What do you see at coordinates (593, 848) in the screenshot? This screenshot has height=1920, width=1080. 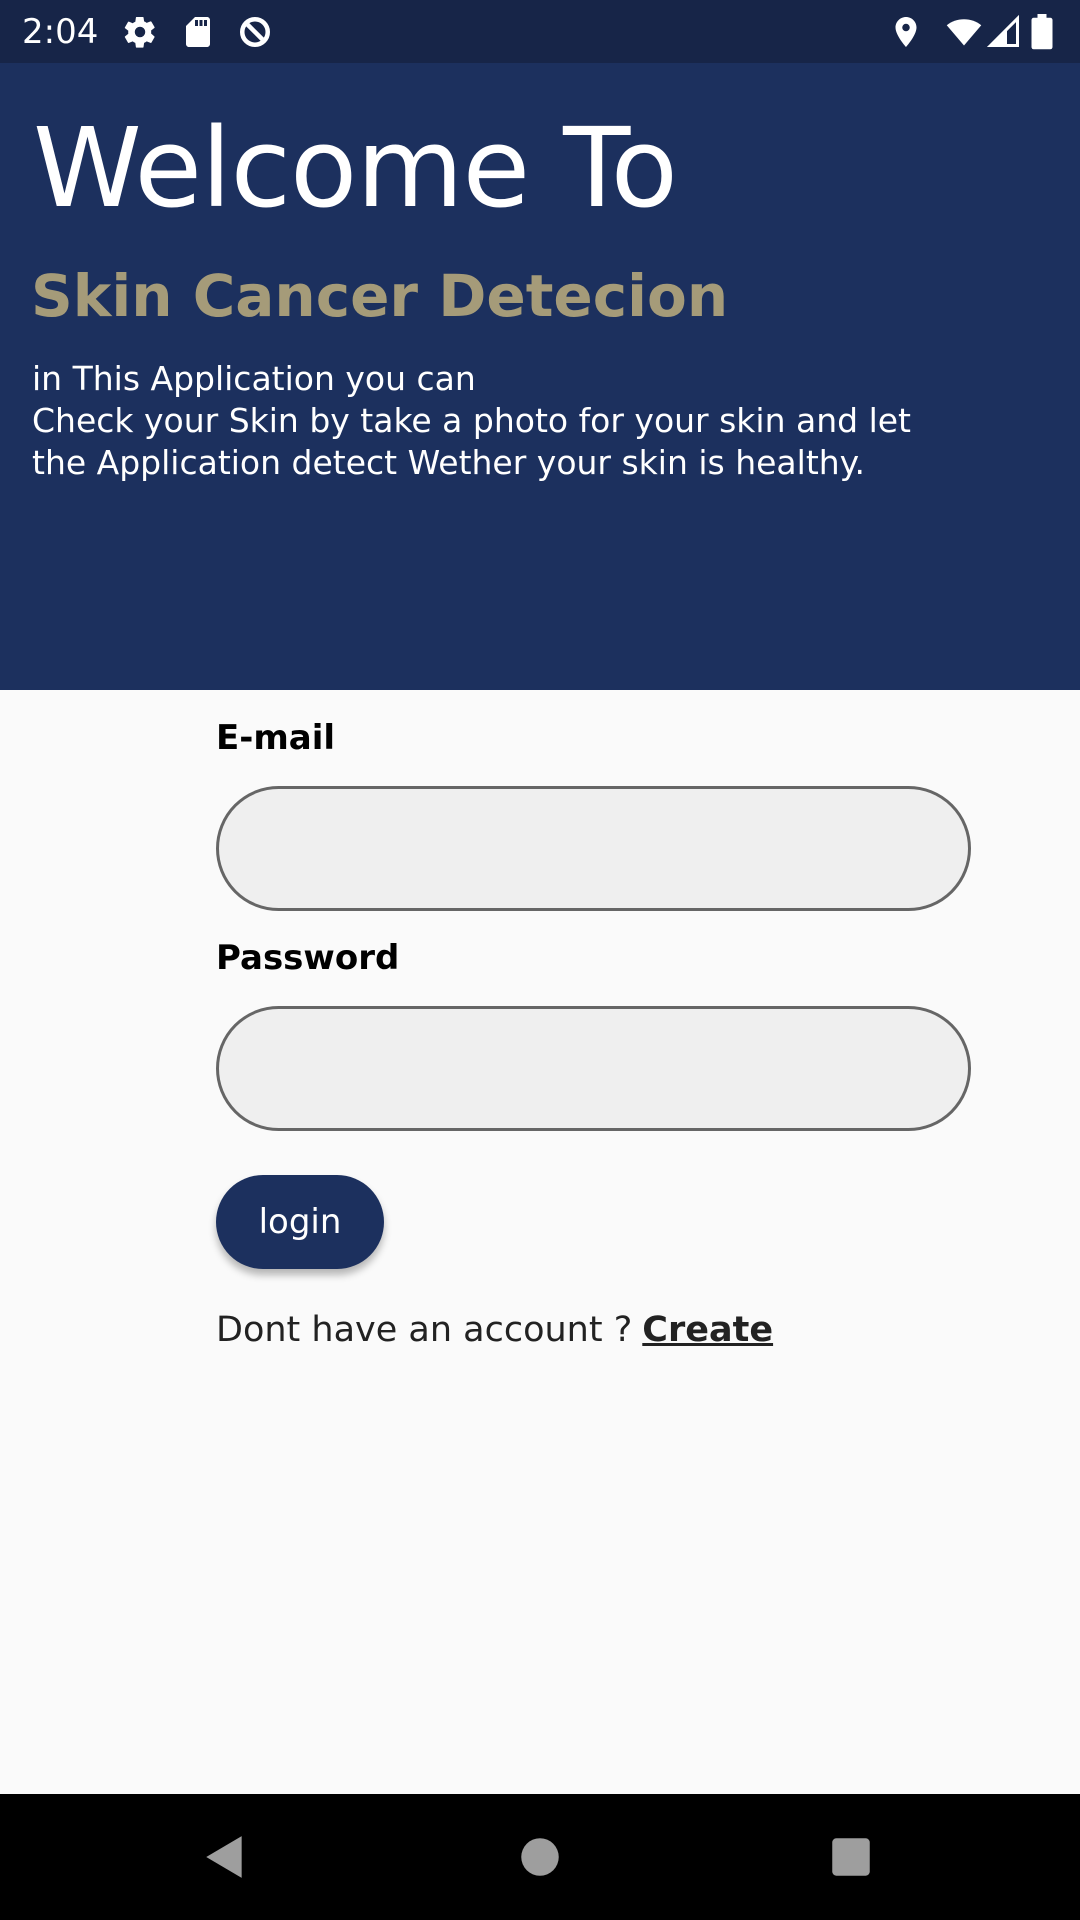 I see `email-input` at bounding box center [593, 848].